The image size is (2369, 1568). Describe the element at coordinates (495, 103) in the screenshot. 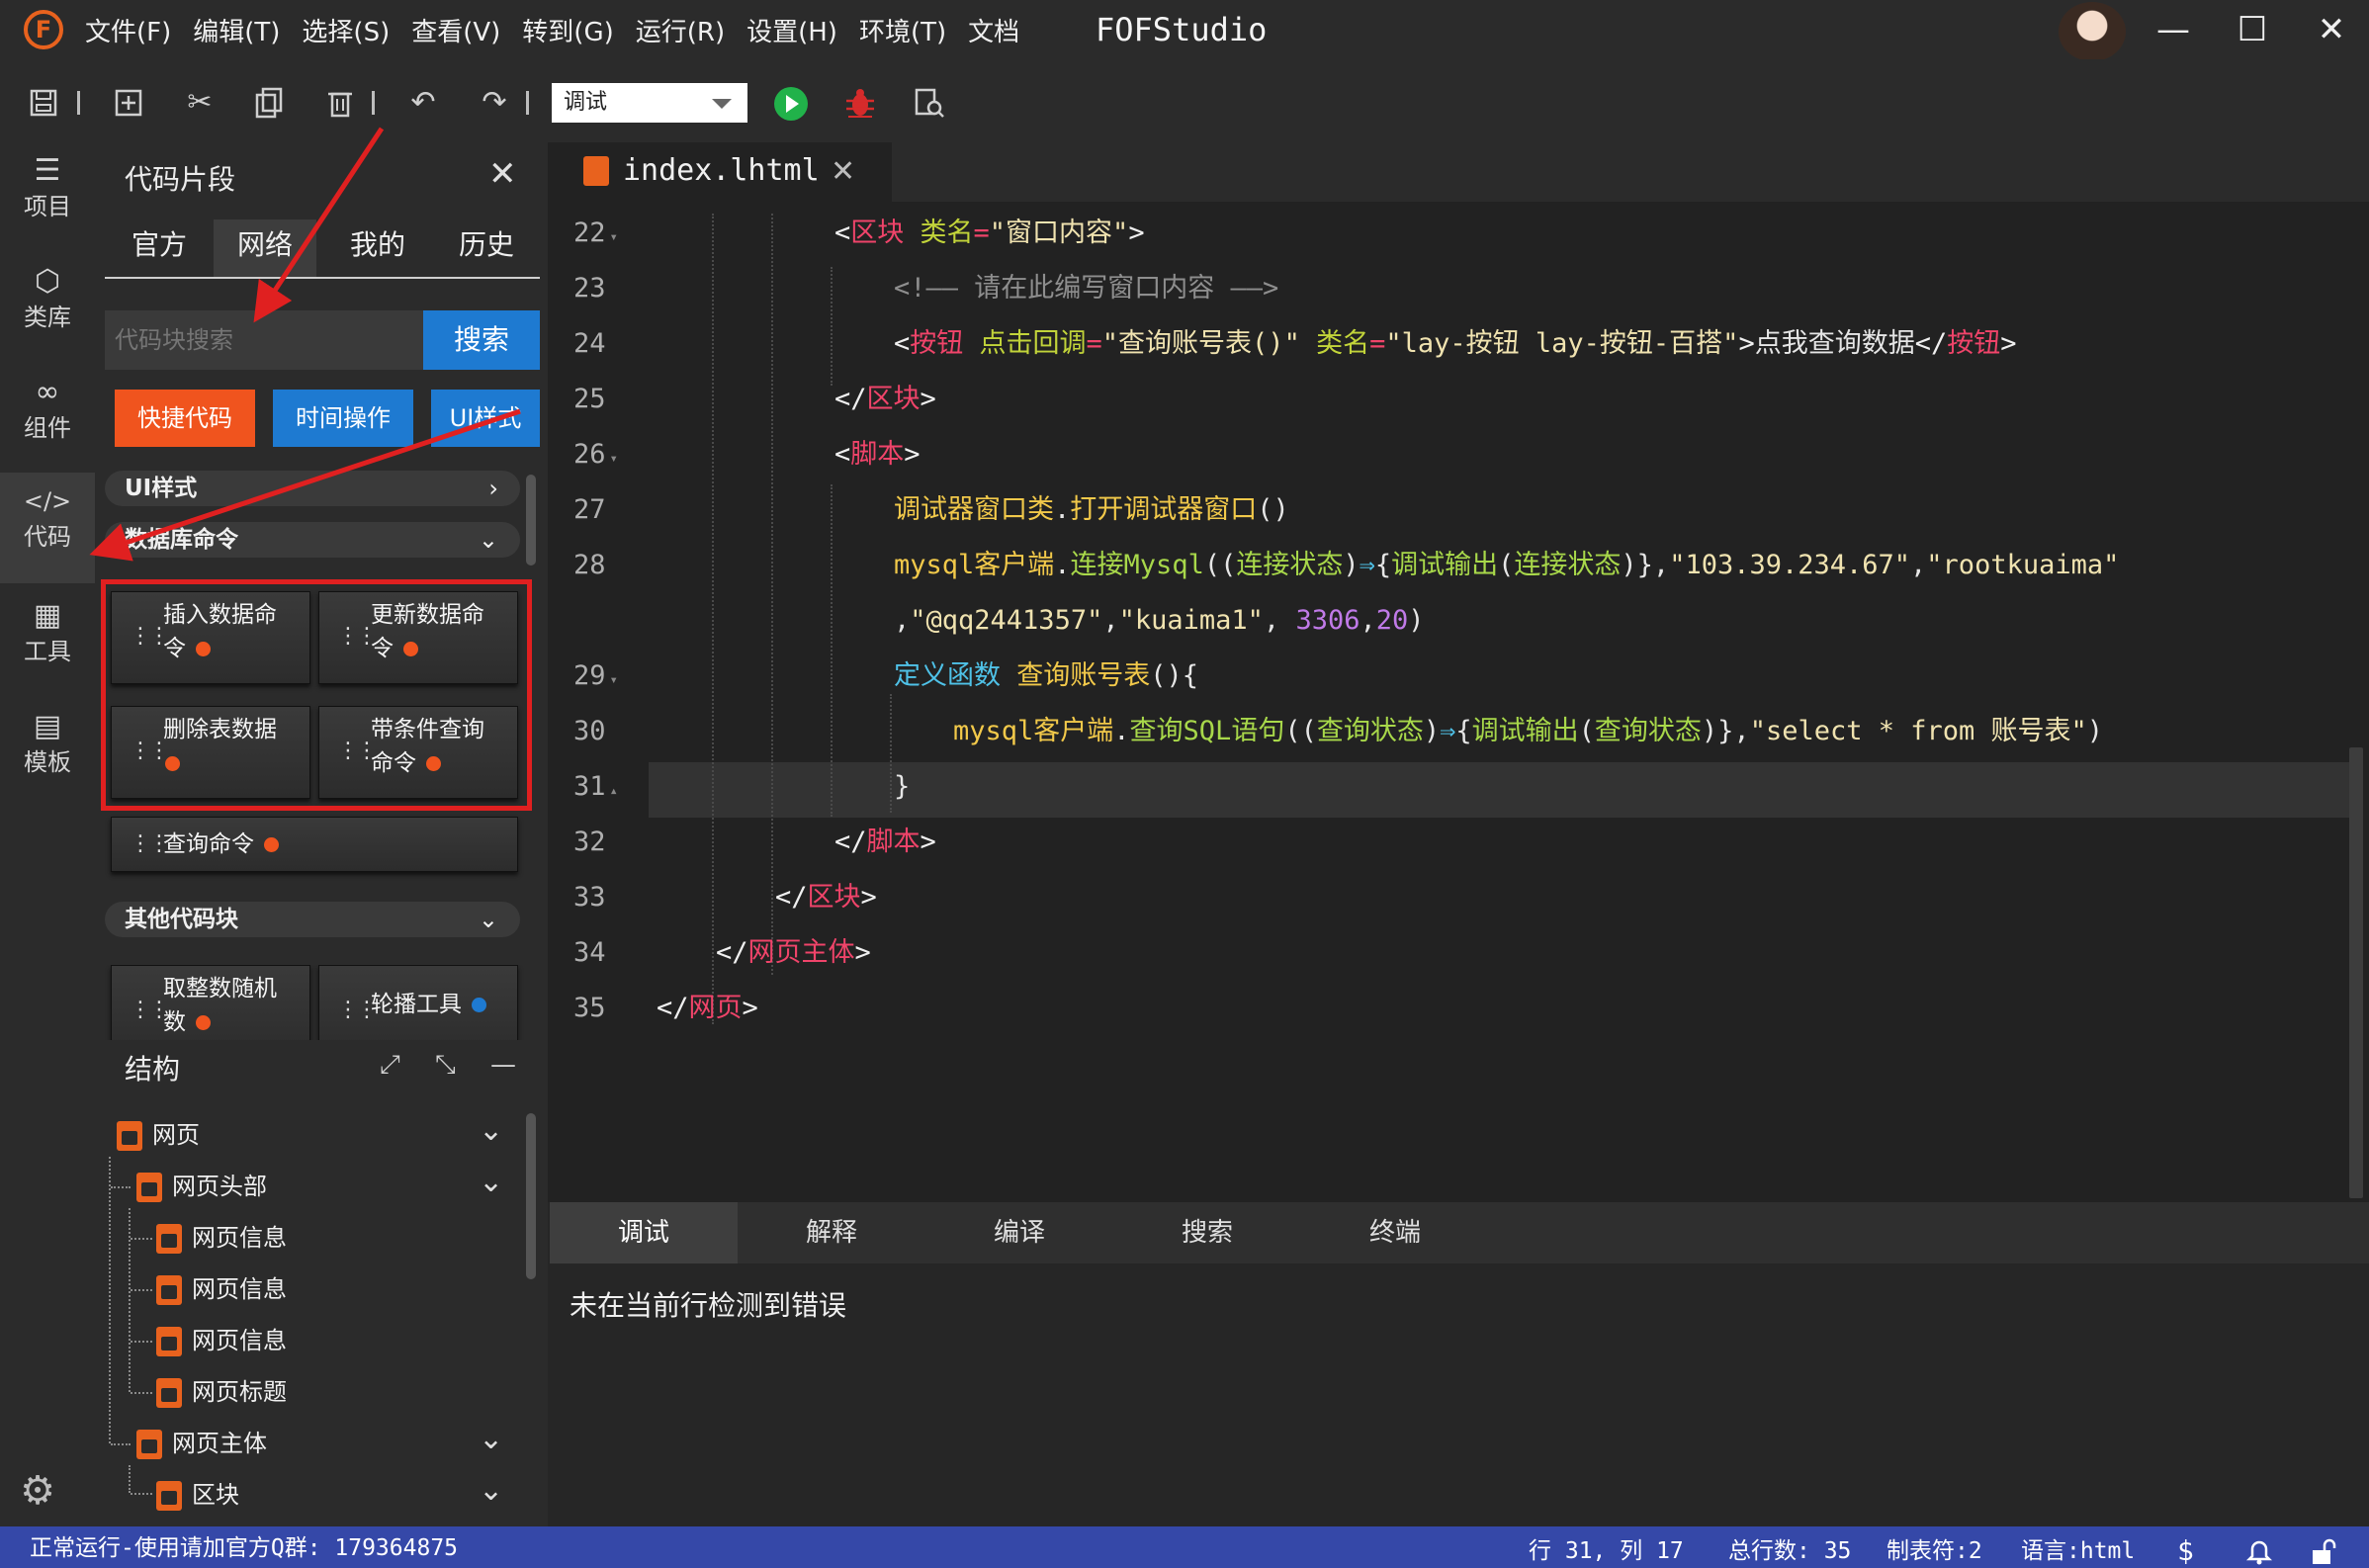

I see `redo-icon: ↷` at that location.